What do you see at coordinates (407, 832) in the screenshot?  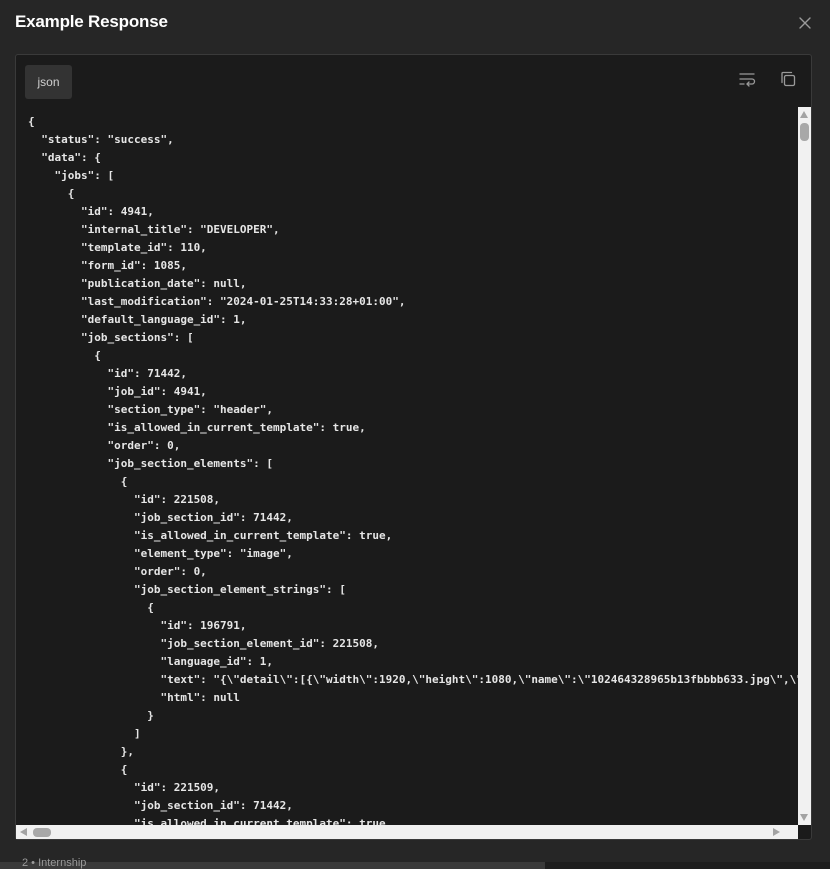 I see `horizontal-scrollbar` at bounding box center [407, 832].